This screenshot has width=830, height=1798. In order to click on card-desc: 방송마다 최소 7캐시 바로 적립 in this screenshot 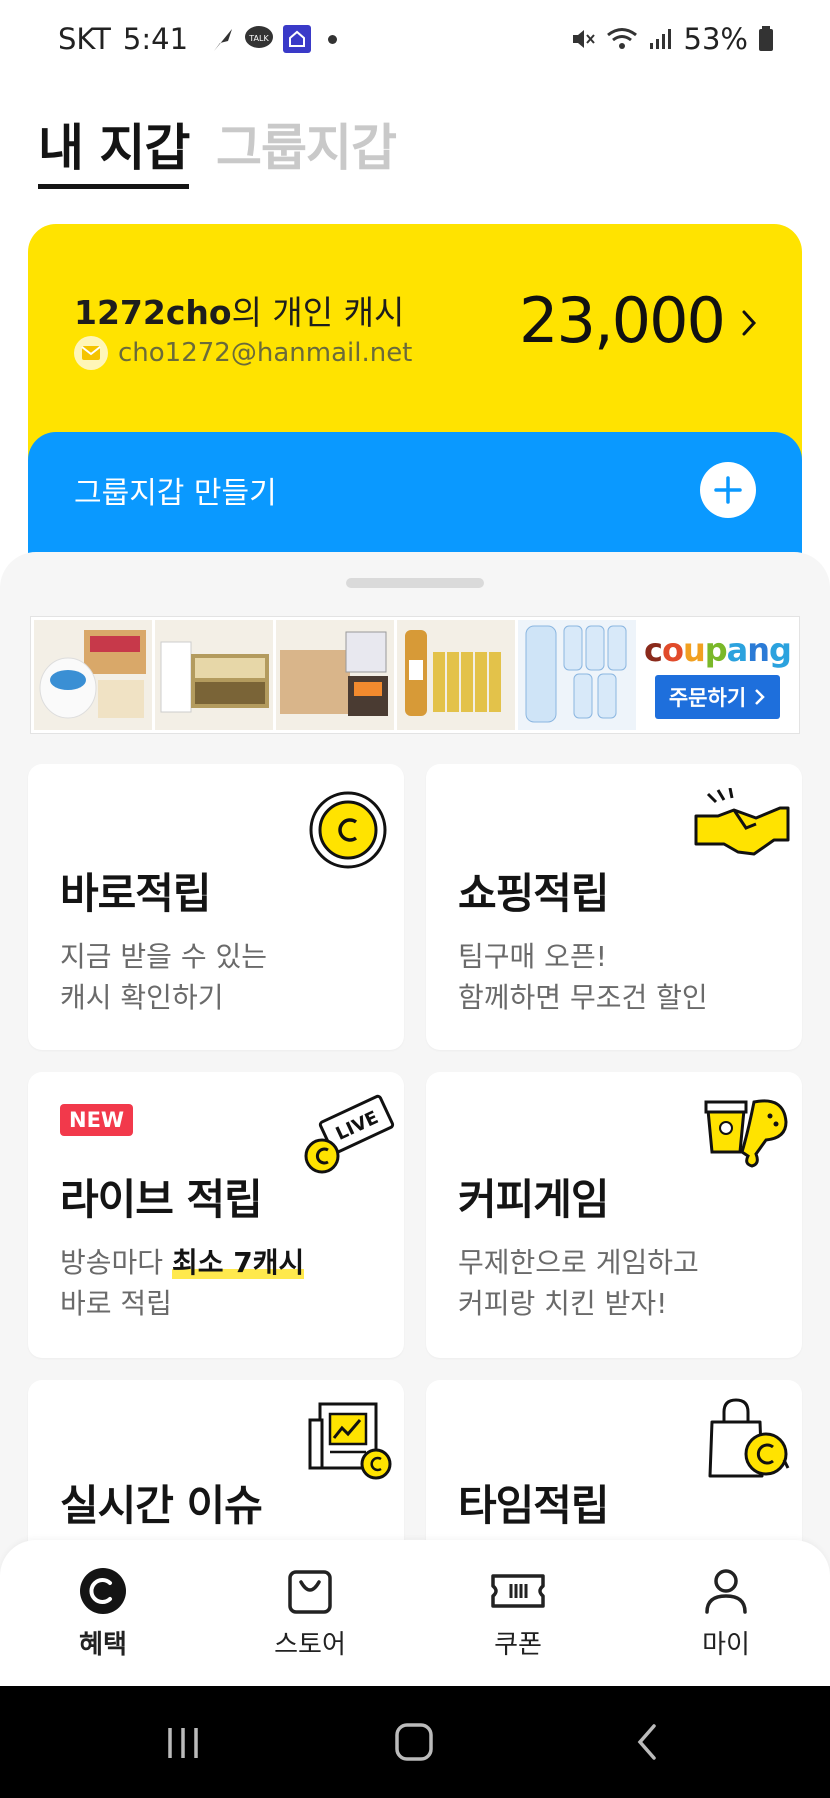, I will do `click(182, 1283)`.